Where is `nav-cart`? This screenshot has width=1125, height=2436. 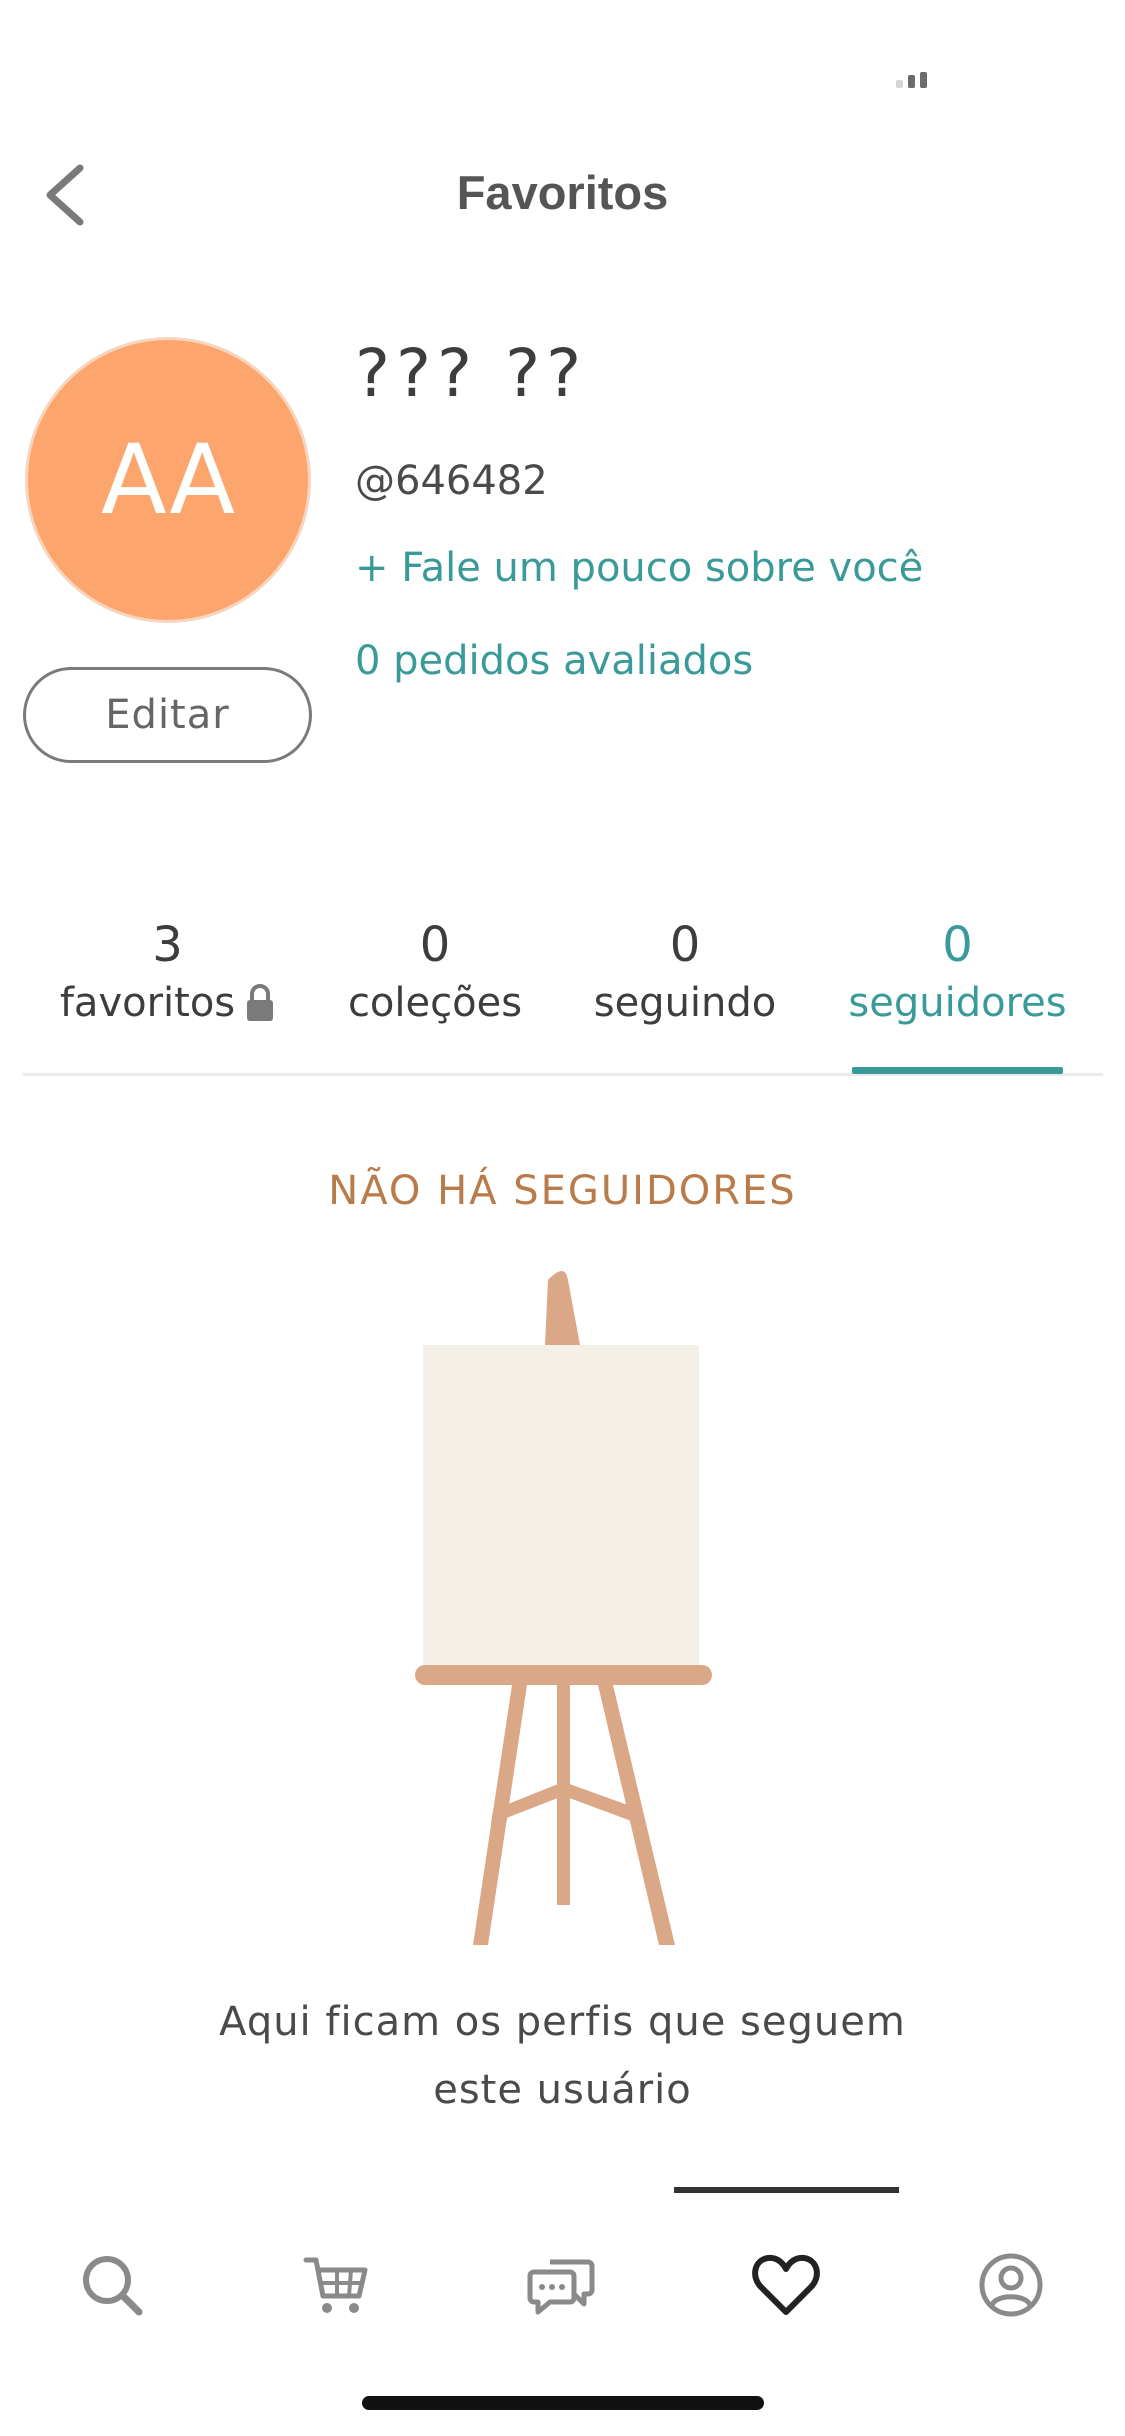 nav-cart is located at coordinates (336, 2285).